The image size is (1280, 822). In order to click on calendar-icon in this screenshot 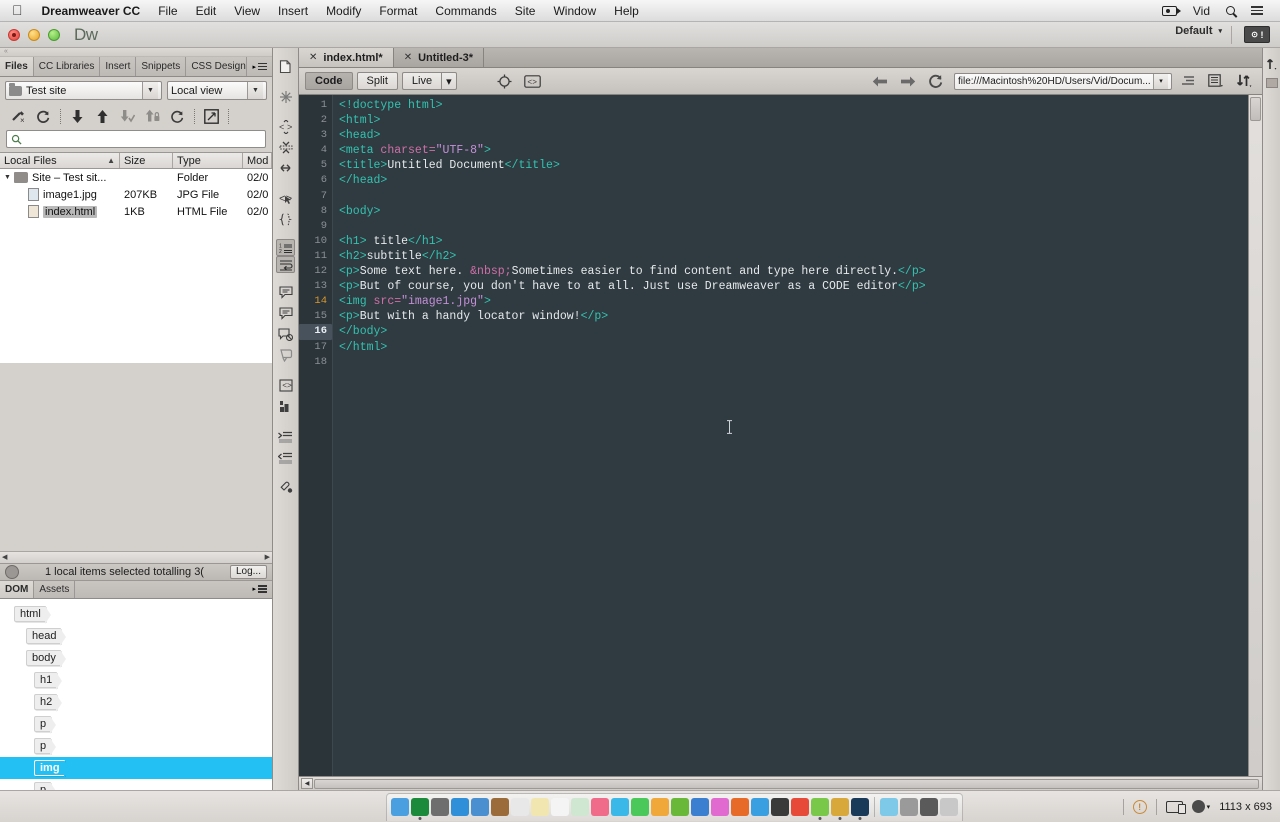, I will do `click(520, 807)`.